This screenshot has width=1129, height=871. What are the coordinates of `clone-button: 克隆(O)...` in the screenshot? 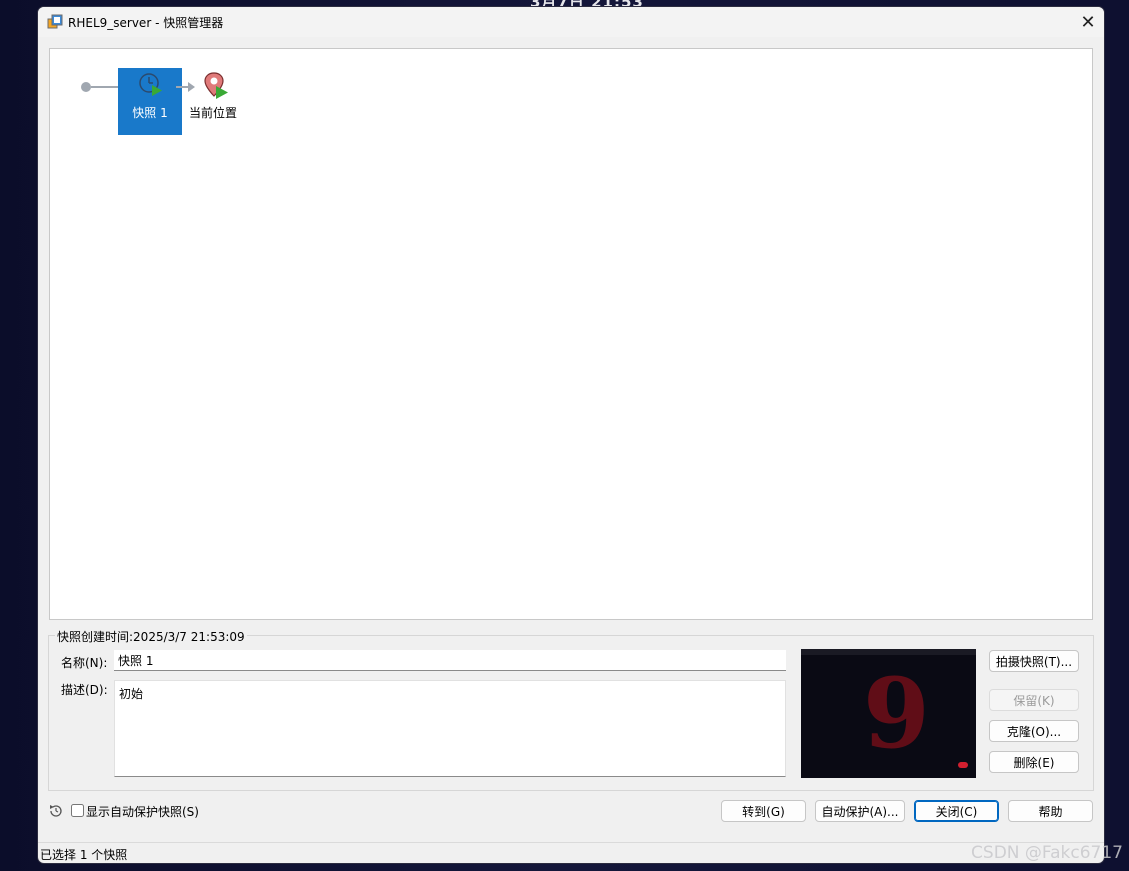 It's located at (1034, 731).